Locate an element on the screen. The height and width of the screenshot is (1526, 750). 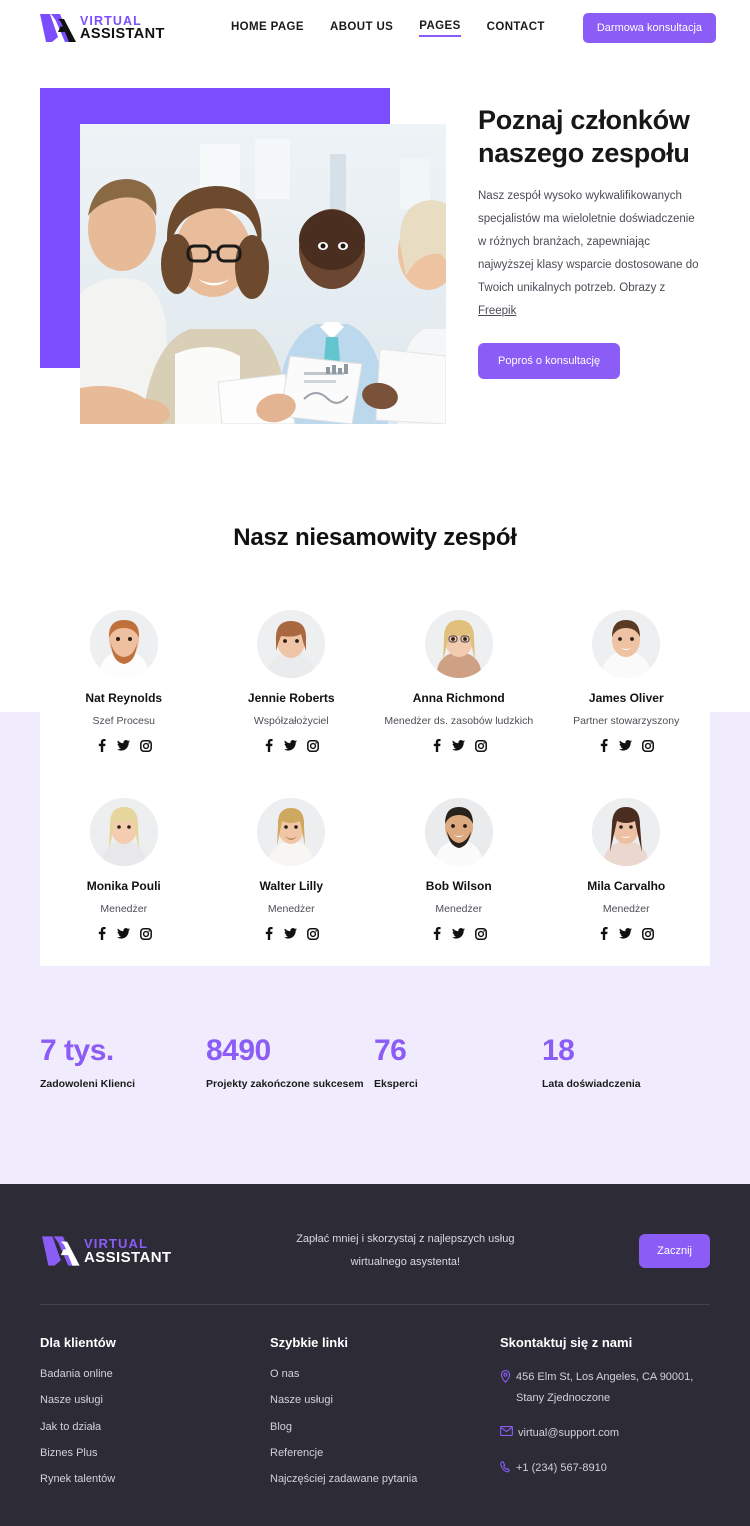
footer-link: O nas is located at coordinates (385, 1374).